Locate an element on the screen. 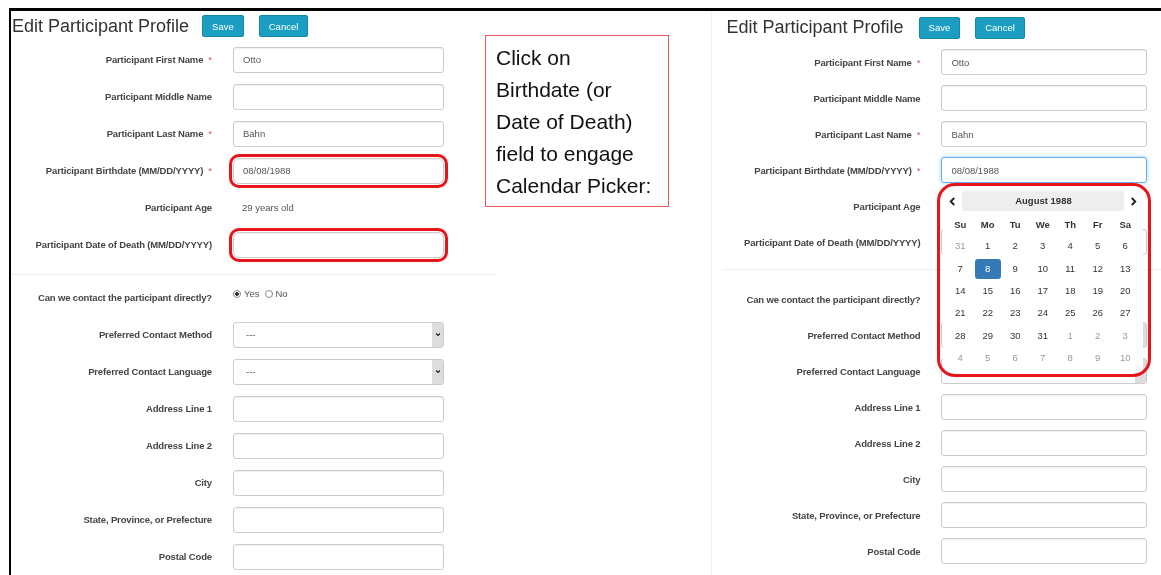  calendar-day: 3 is located at coordinates (1042, 246).